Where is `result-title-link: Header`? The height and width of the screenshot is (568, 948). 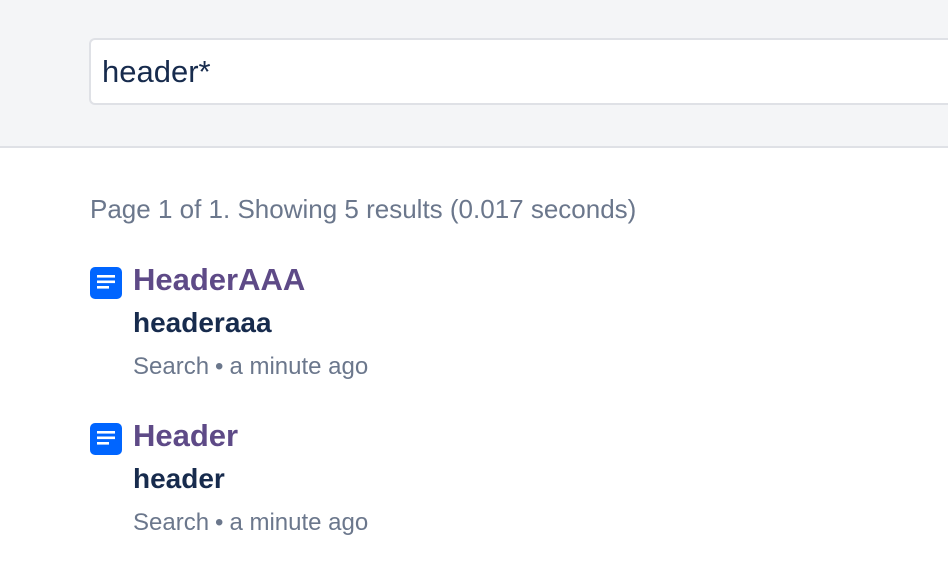 result-title-link: Header is located at coordinates (185, 436).